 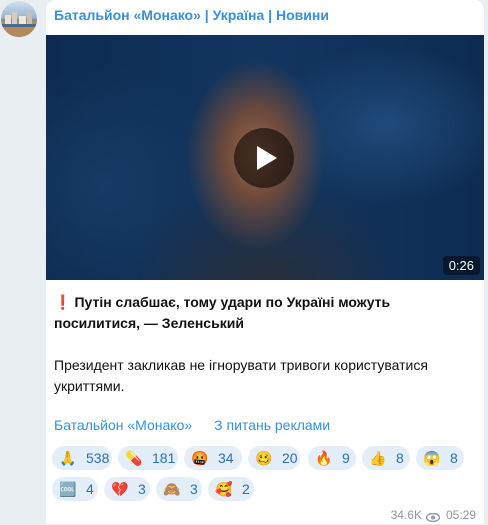 I want to click on message-time: 05:29, so click(x=460, y=515).